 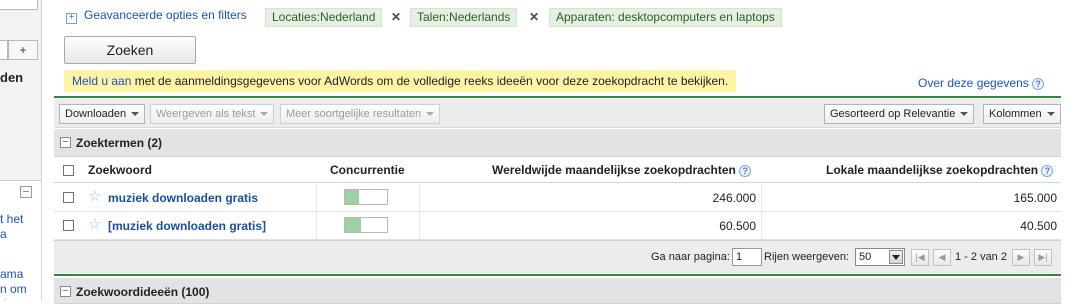 What do you see at coordinates (101, 81) in the screenshot?
I see `sign-in-link: Meld u aan` at bounding box center [101, 81].